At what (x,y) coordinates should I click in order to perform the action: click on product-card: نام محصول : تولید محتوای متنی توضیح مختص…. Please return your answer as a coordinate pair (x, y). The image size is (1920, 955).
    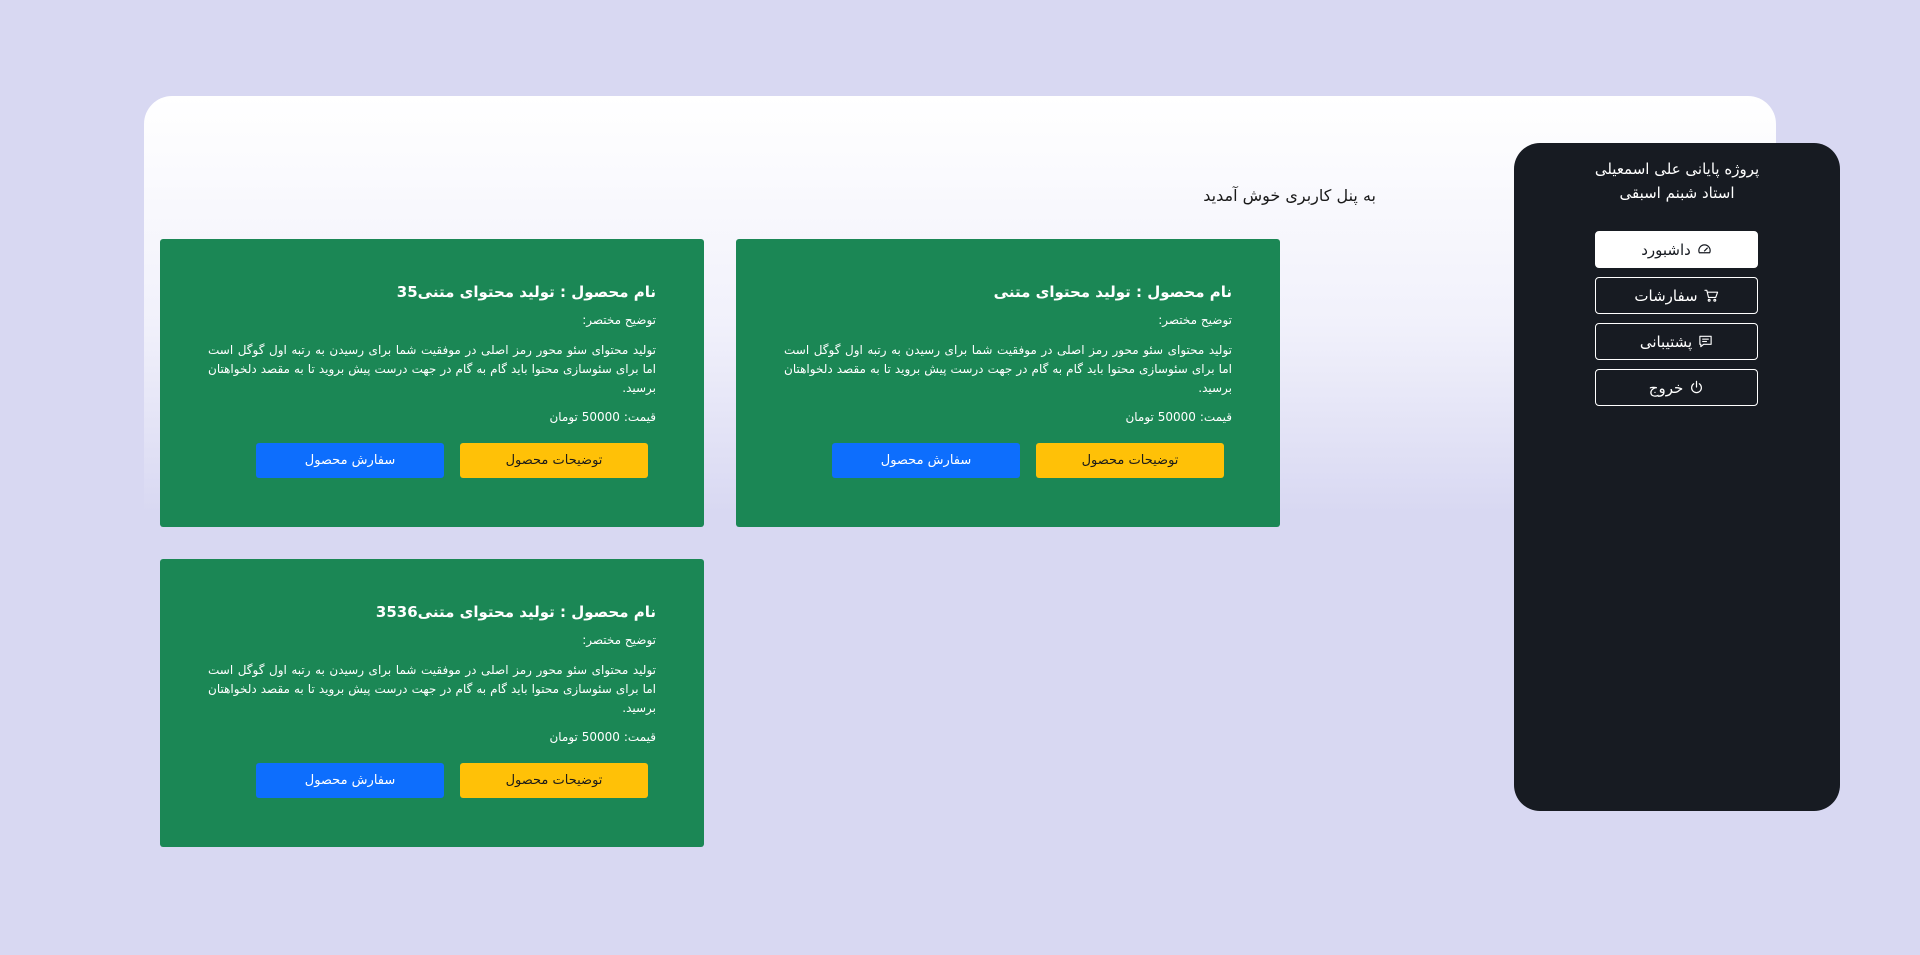
    Looking at the image, I should click on (1008, 383).